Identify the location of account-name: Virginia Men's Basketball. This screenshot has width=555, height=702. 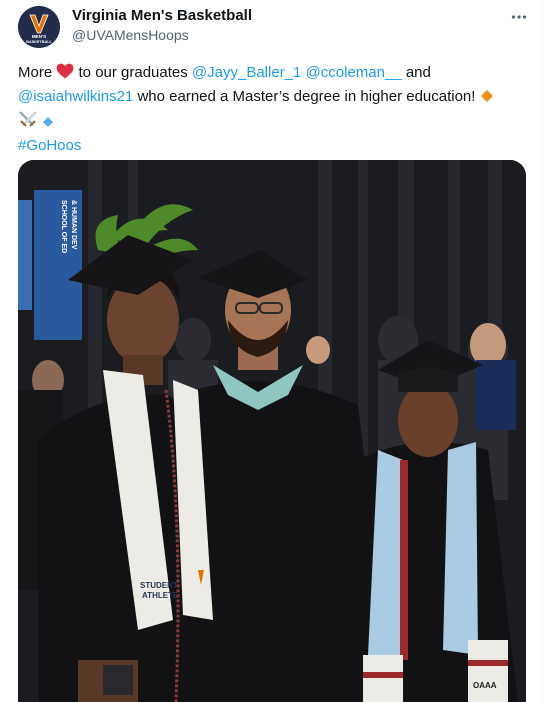
(162, 15).